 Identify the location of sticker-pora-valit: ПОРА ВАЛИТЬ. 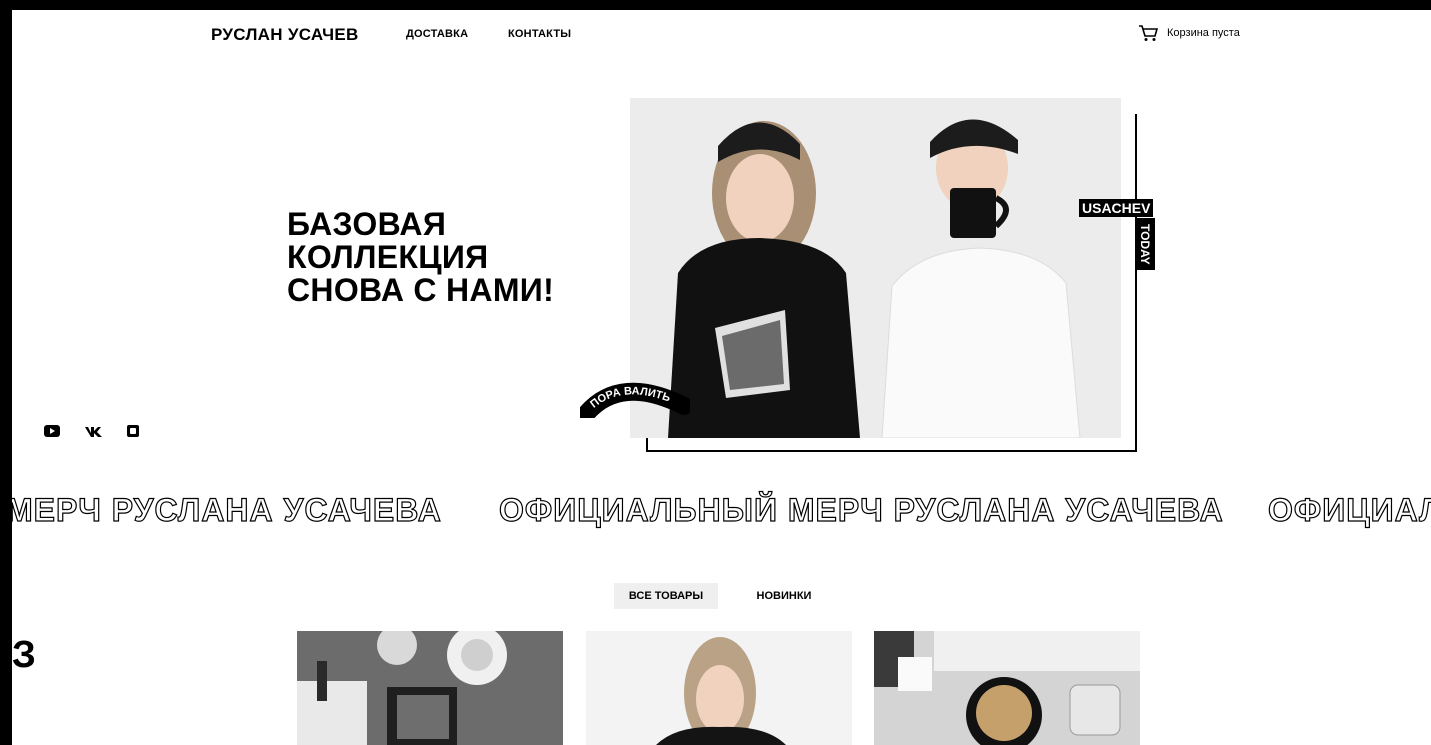
(635, 400).